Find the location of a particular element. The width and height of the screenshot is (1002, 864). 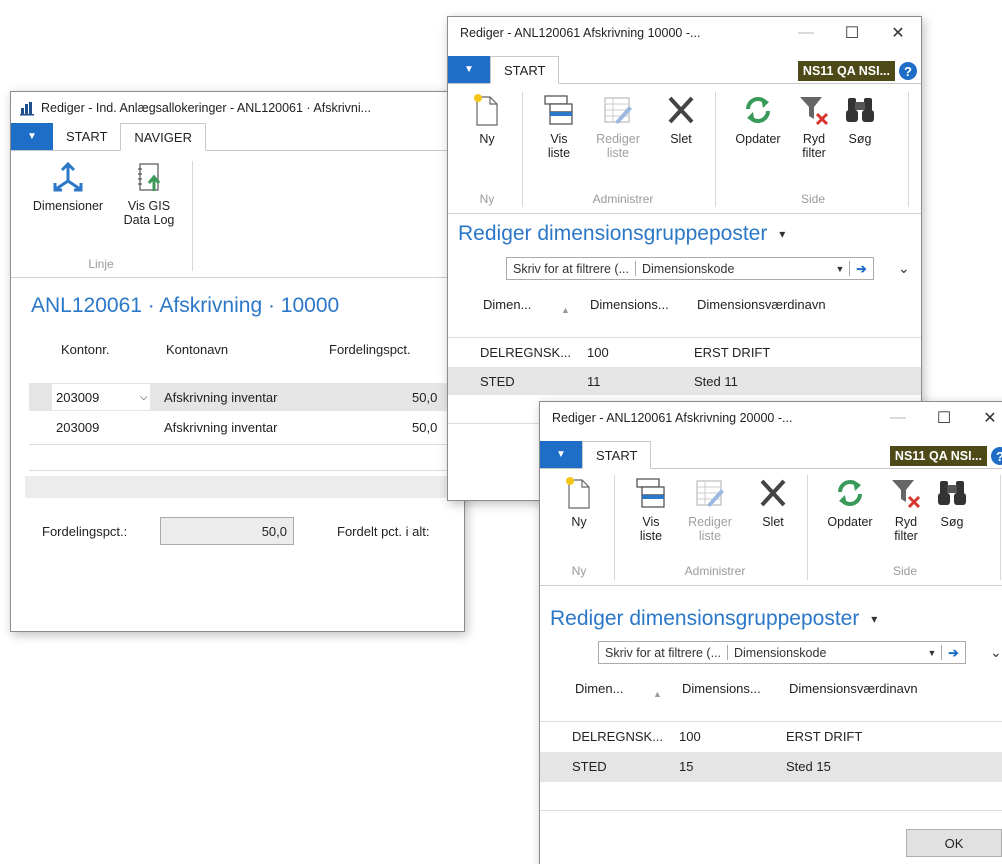

table-row: STED 11 Sted 11 is located at coordinates (684, 381).